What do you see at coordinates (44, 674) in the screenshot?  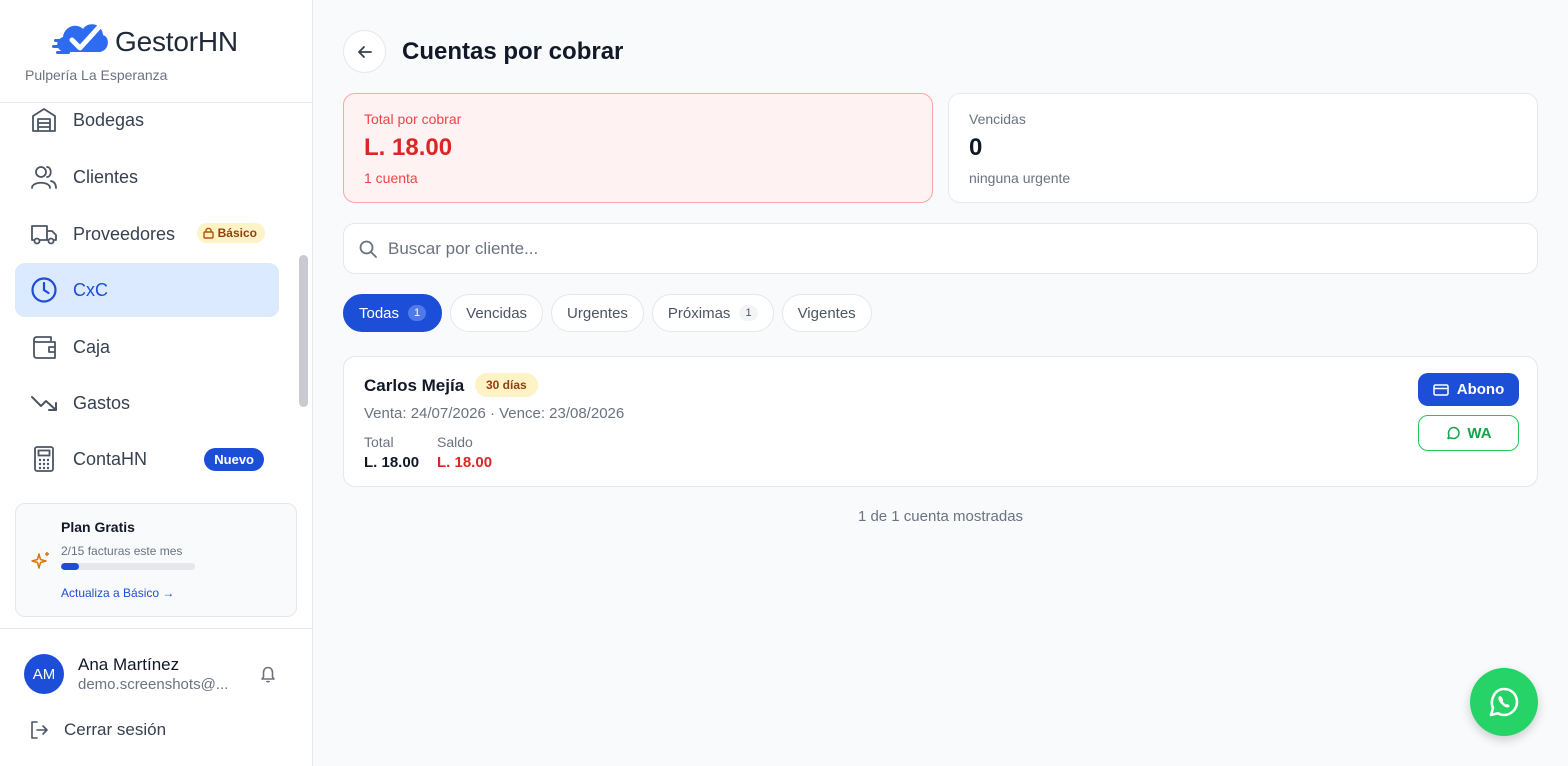 I see `avatar: AM` at bounding box center [44, 674].